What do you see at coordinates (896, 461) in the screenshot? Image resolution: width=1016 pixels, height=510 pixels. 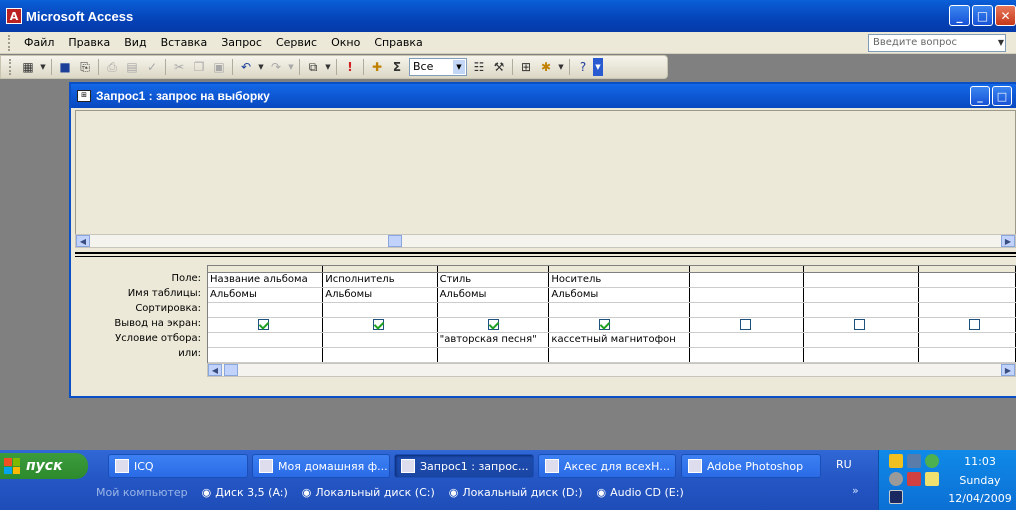 I see `security-shield-icon` at bounding box center [896, 461].